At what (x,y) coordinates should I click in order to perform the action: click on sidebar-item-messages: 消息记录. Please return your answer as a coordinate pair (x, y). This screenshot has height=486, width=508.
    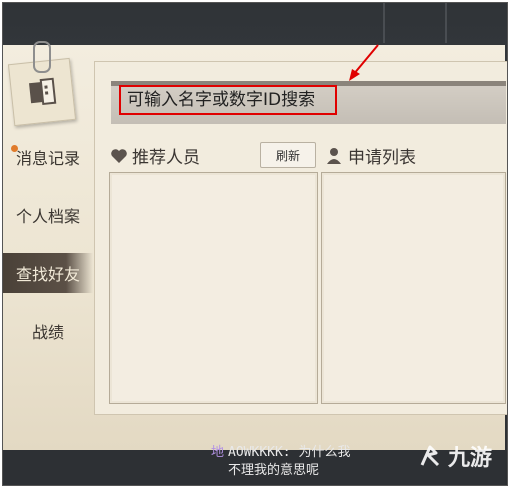
    Looking at the image, I should click on (48, 157).